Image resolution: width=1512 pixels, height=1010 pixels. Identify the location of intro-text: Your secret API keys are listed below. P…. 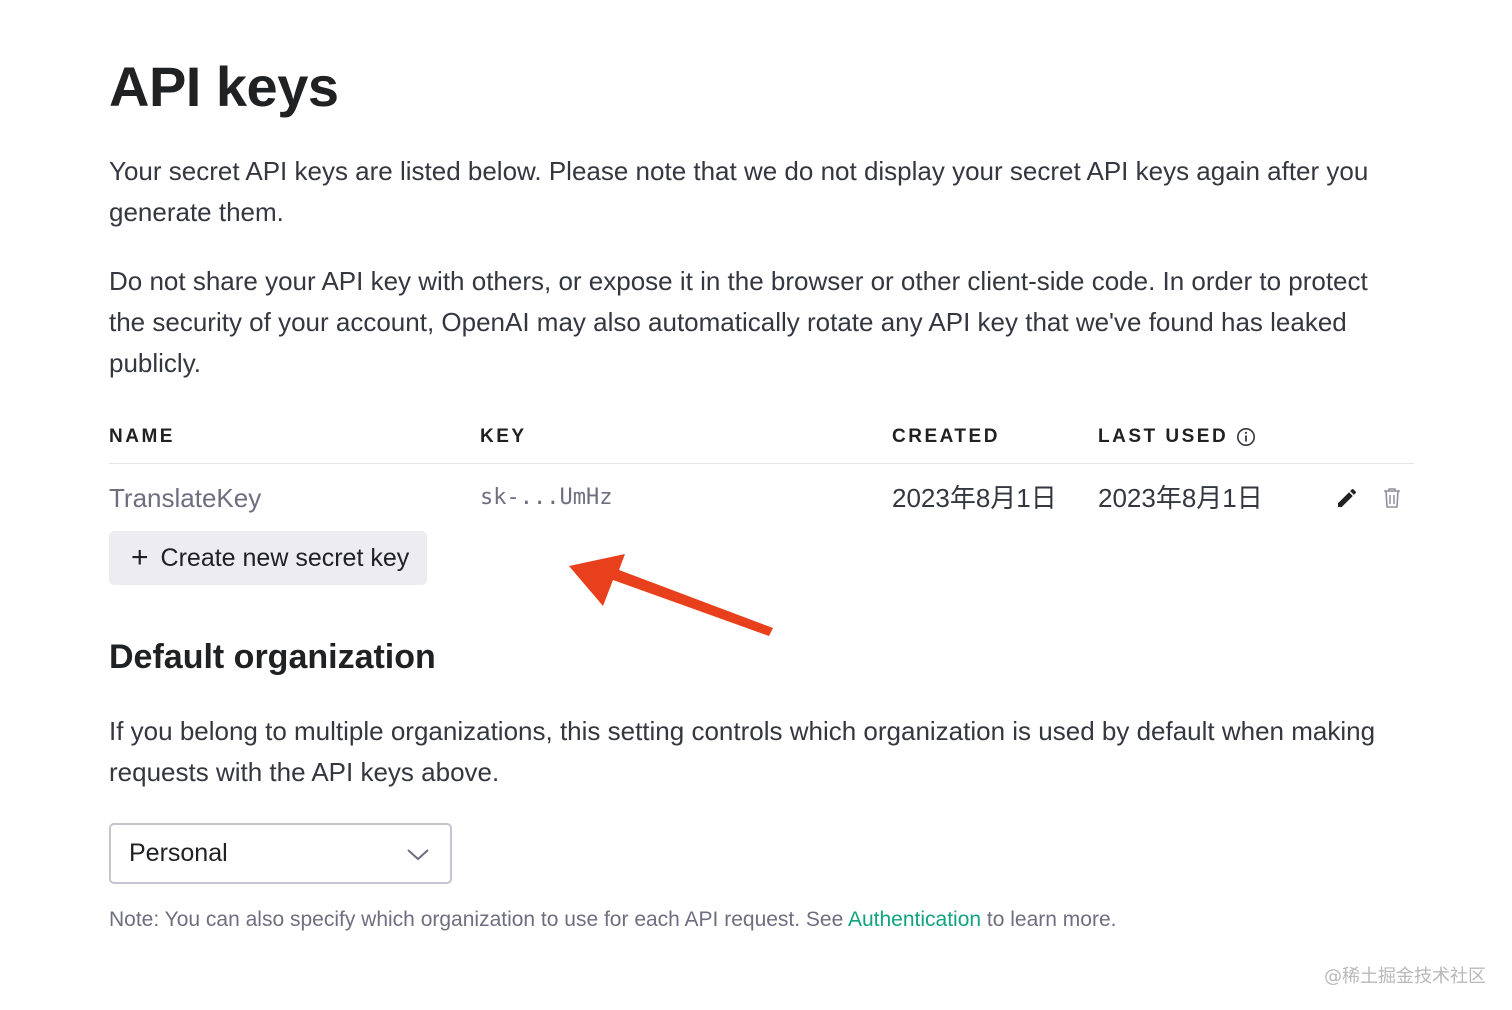
(739, 191).